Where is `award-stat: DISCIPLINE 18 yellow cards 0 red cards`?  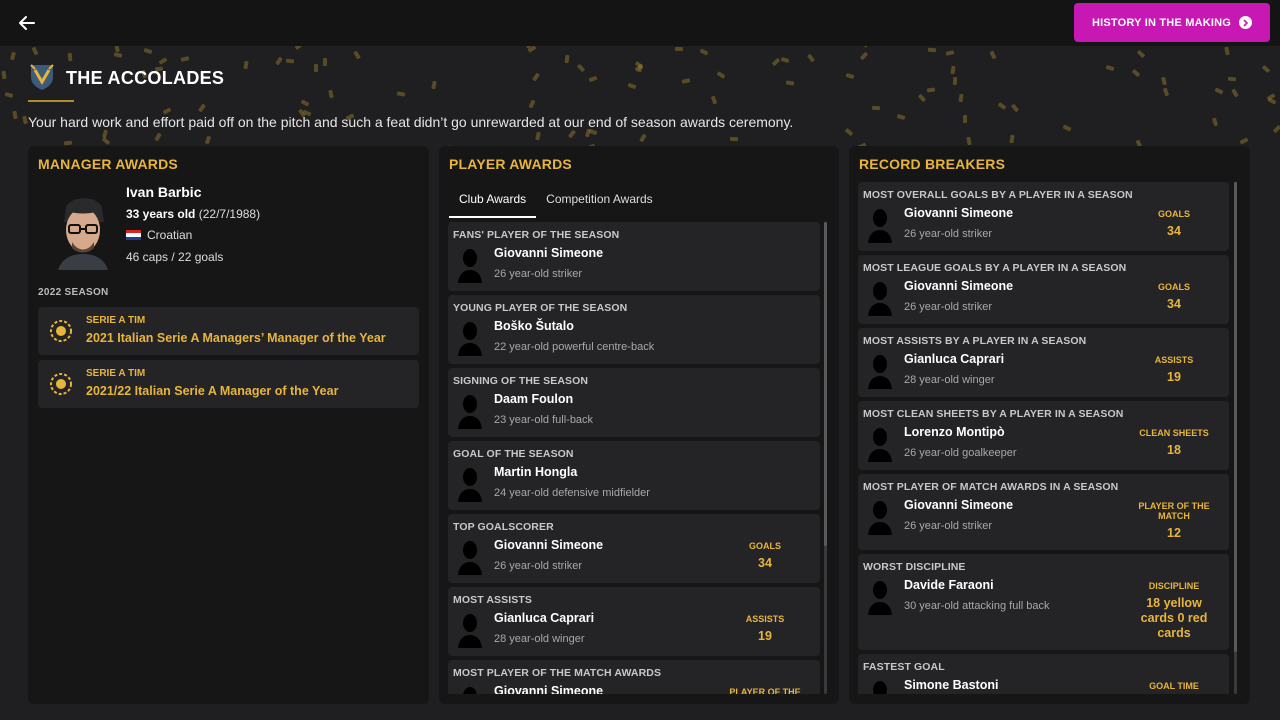 award-stat: DISCIPLINE 18 yellow cards 0 red cards is located at coordinates (1174, 611).